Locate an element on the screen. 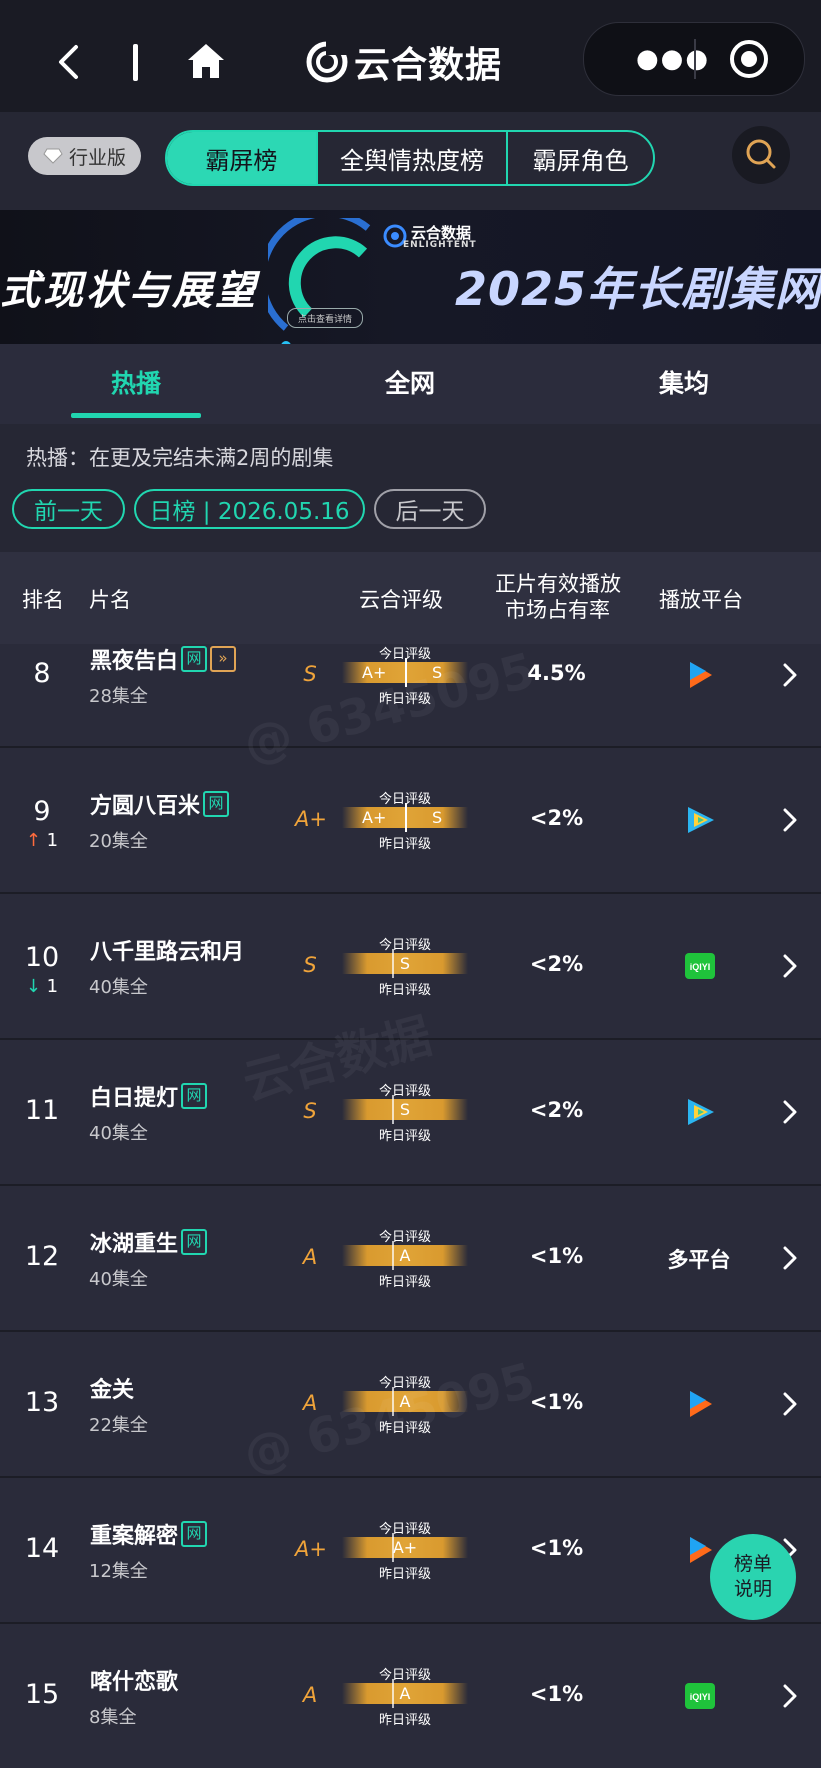 The height and width of the screenshot is (1768, 821). table-row: 8 黑夜告白网» 28集全 S 今日评级 昨日评级 A+ S 4.5% is located at coordinates (410, 695).